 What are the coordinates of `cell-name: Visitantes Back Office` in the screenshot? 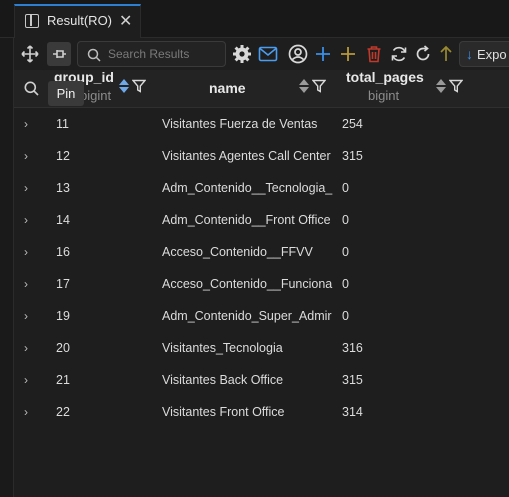 It's located at (223, 380).